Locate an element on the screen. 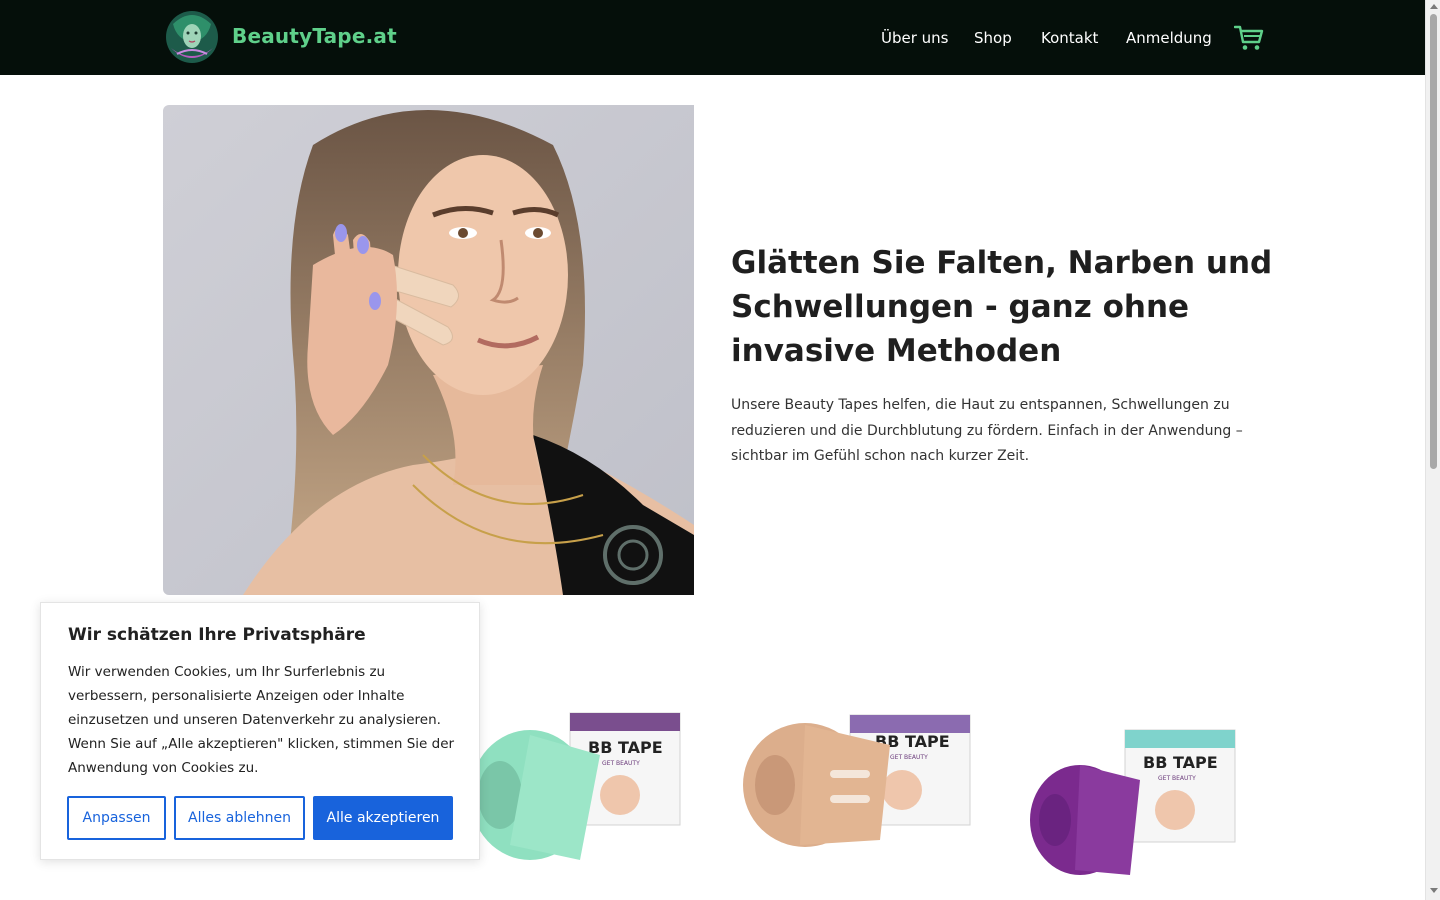 This screenshot has width=1440, height=900. customize-button: Anpassen is located at coordinates (116, 818).